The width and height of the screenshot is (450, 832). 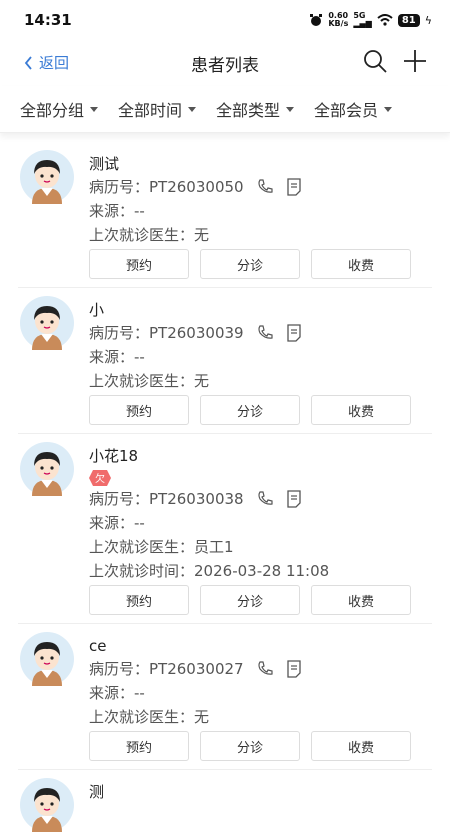 What do you see at coordinates (104, 164) in the screenshot?
I see `patient-name: 测试` at bounding box center [104, 164].